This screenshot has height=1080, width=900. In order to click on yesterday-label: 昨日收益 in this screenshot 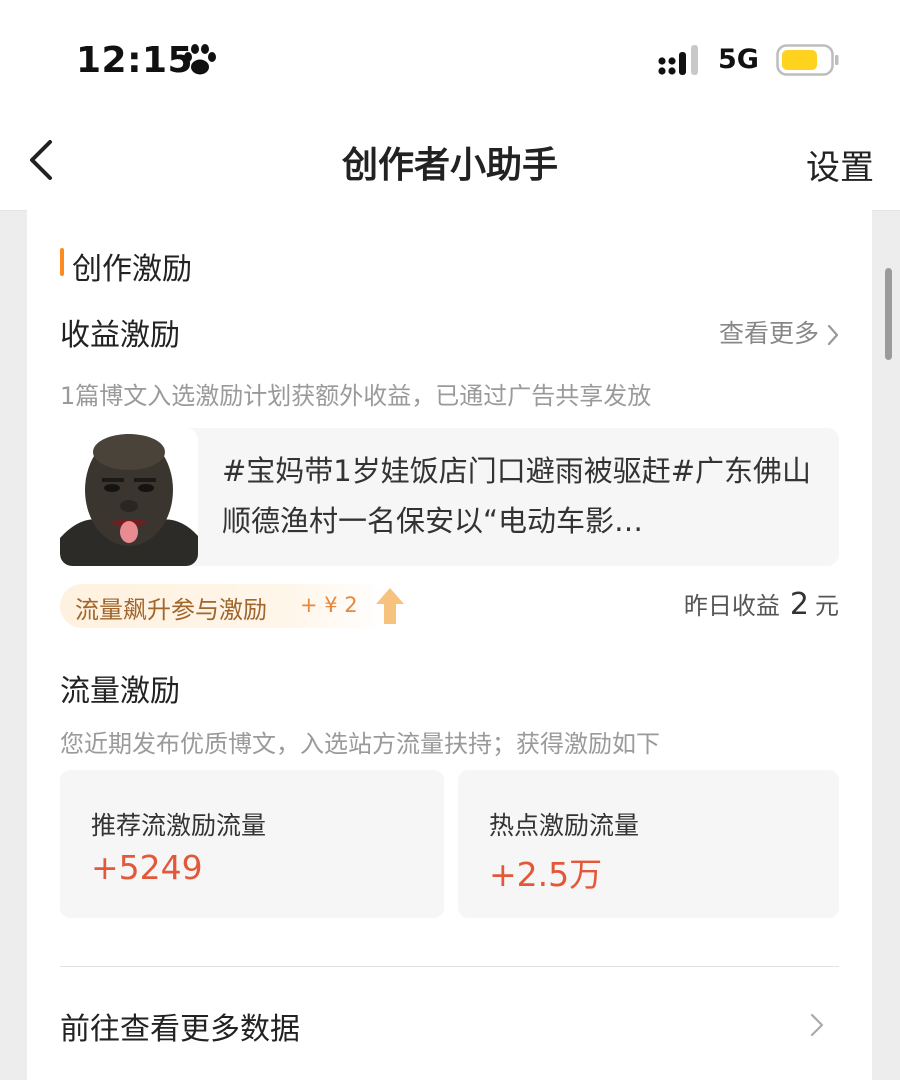, I will do `click(731, 606)`.